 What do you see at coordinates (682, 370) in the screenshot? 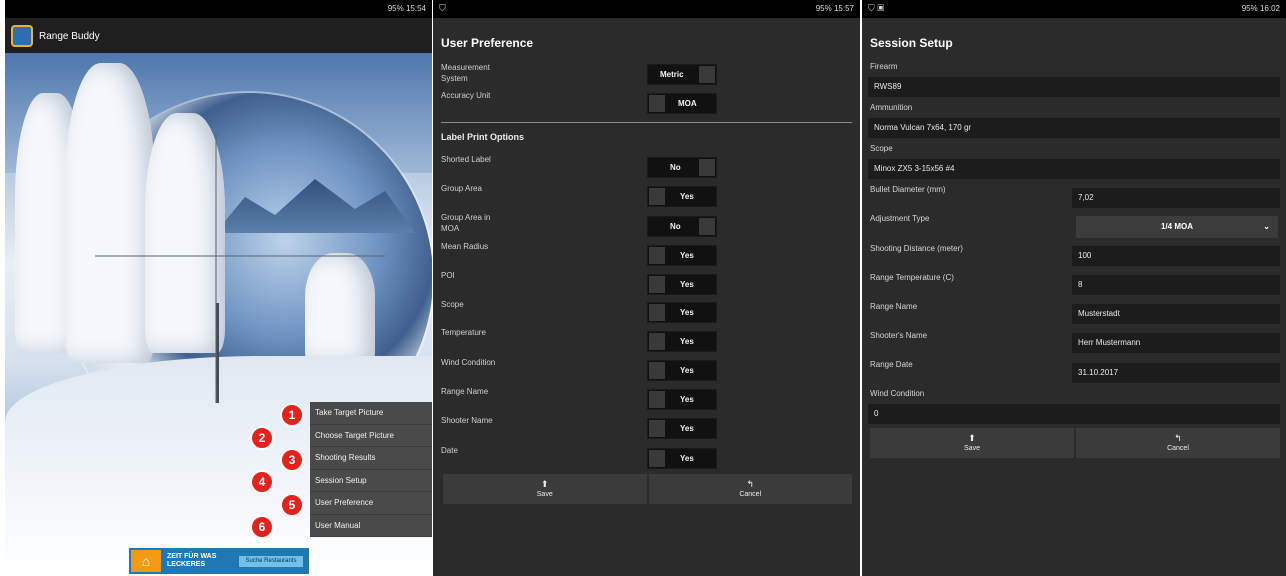
I see `toggle-wind-condition: Yes` at bounding box center [682, 370].